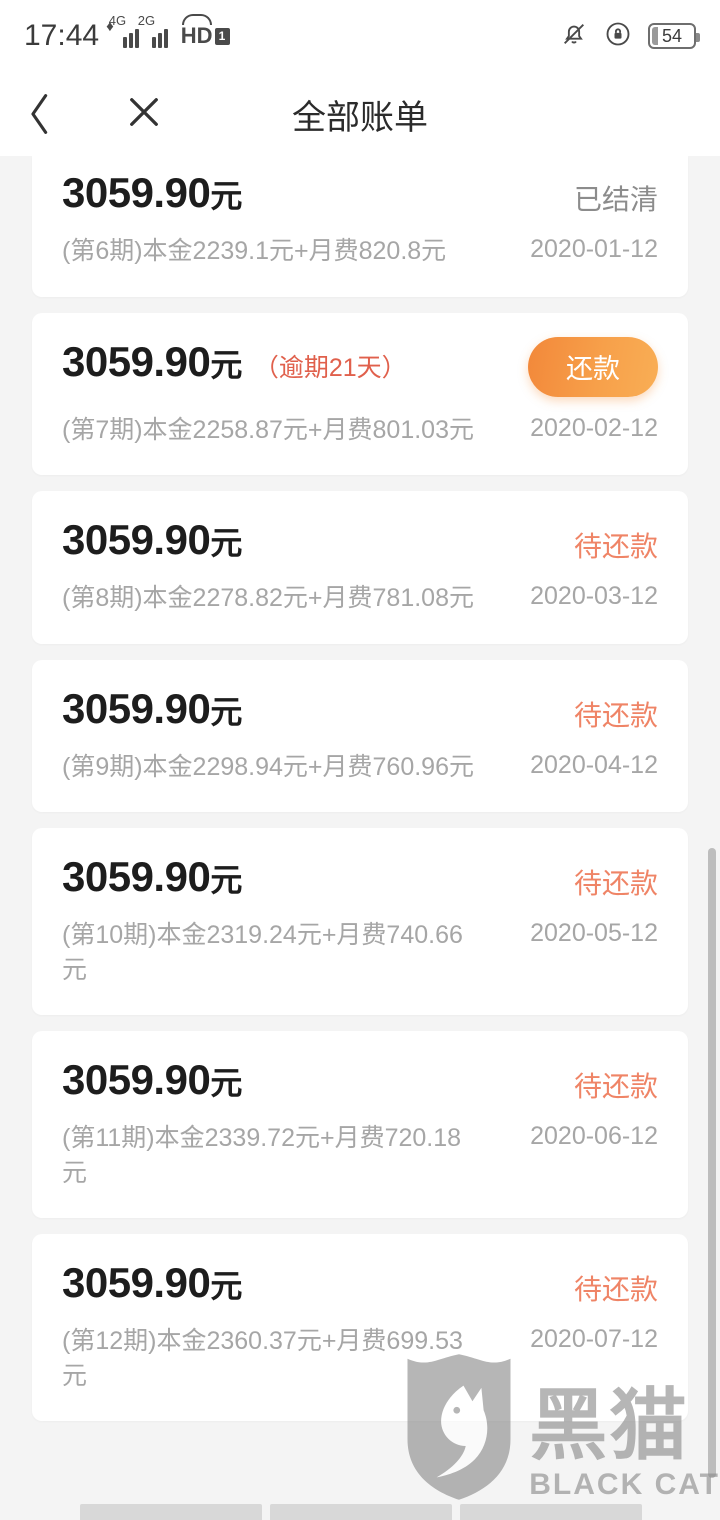 This screenshot has height=1520, width=720. I want to click on back-button, so click(40, 114).